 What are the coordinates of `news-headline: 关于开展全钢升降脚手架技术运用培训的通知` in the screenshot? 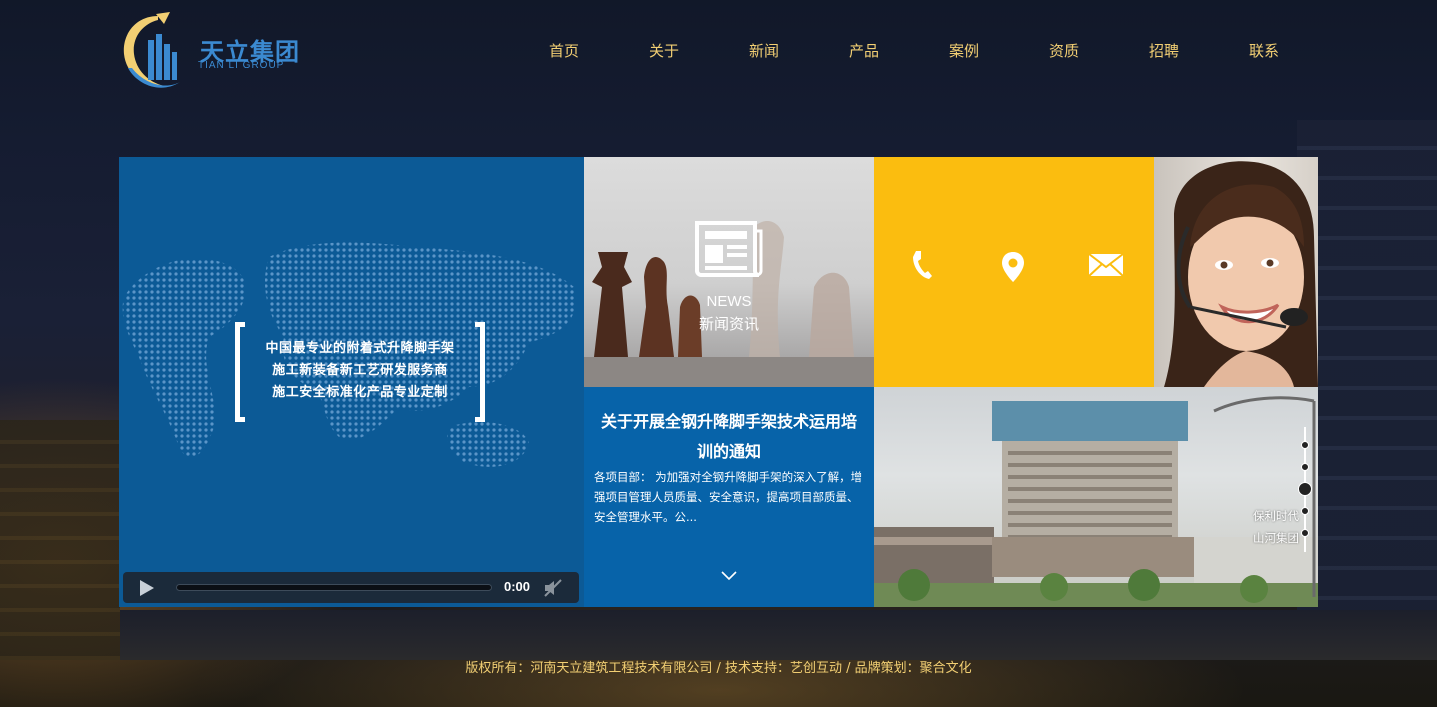 It's located at (729, 437).